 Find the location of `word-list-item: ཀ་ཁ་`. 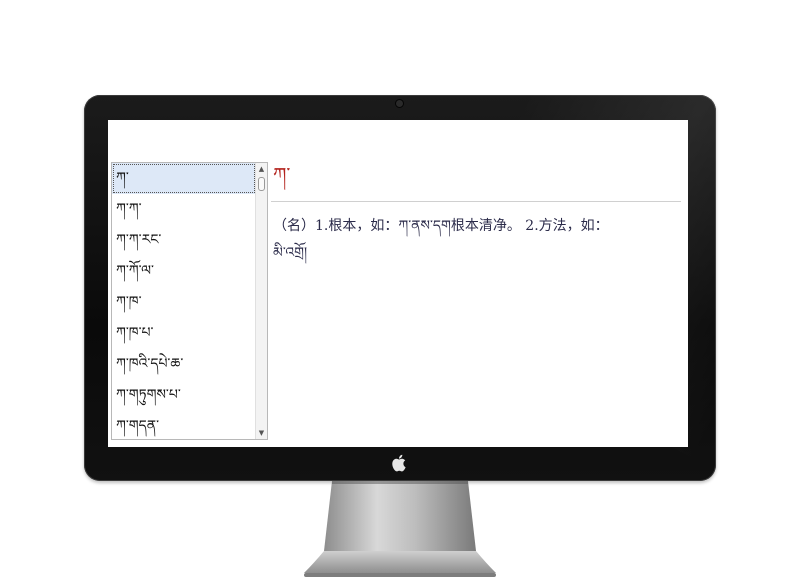

word-list-item: ཀ་ཁ་ is located at coordinates (184, 302).